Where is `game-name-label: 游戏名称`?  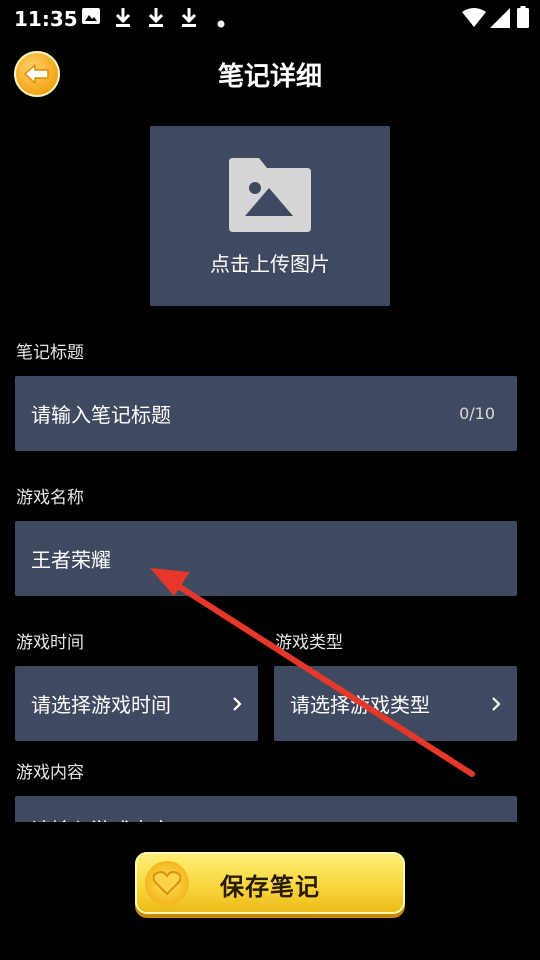
game-name-label: 游戏名称 is located at coordinates (50, 498).